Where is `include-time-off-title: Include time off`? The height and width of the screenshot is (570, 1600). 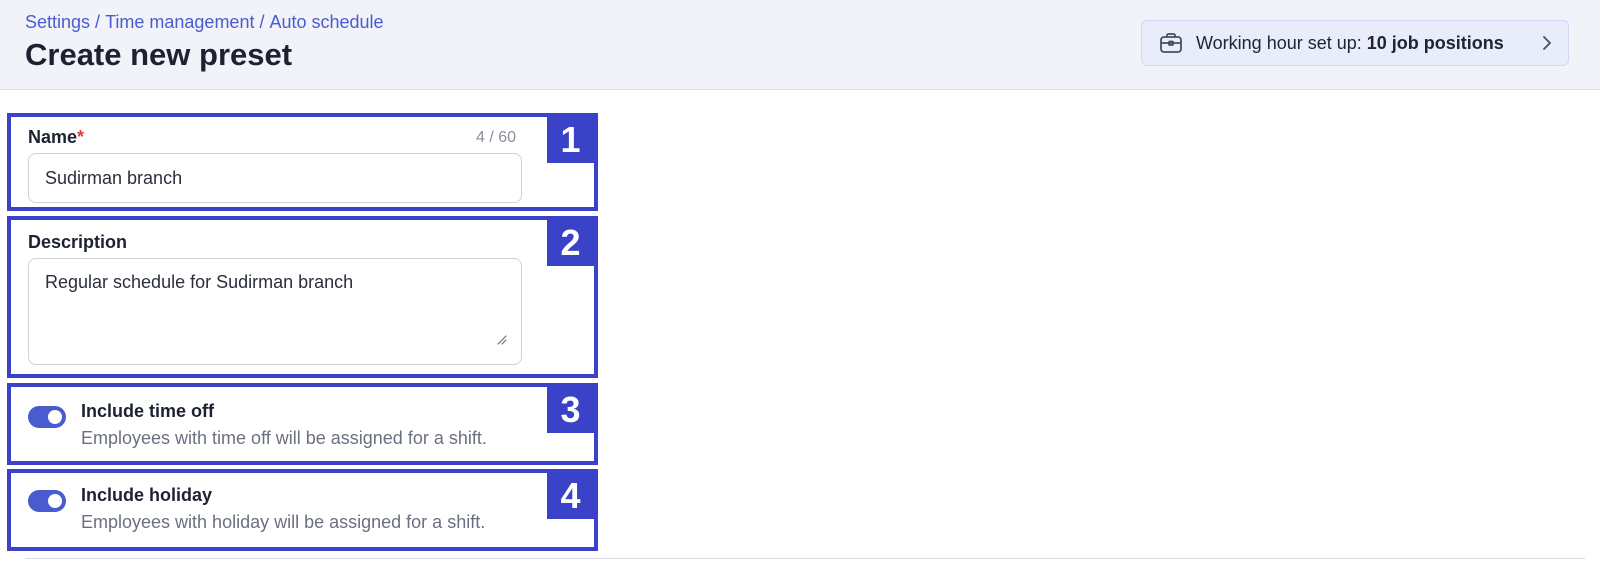 include-time-off-title: Include time off is located at coordinates (148, 411).